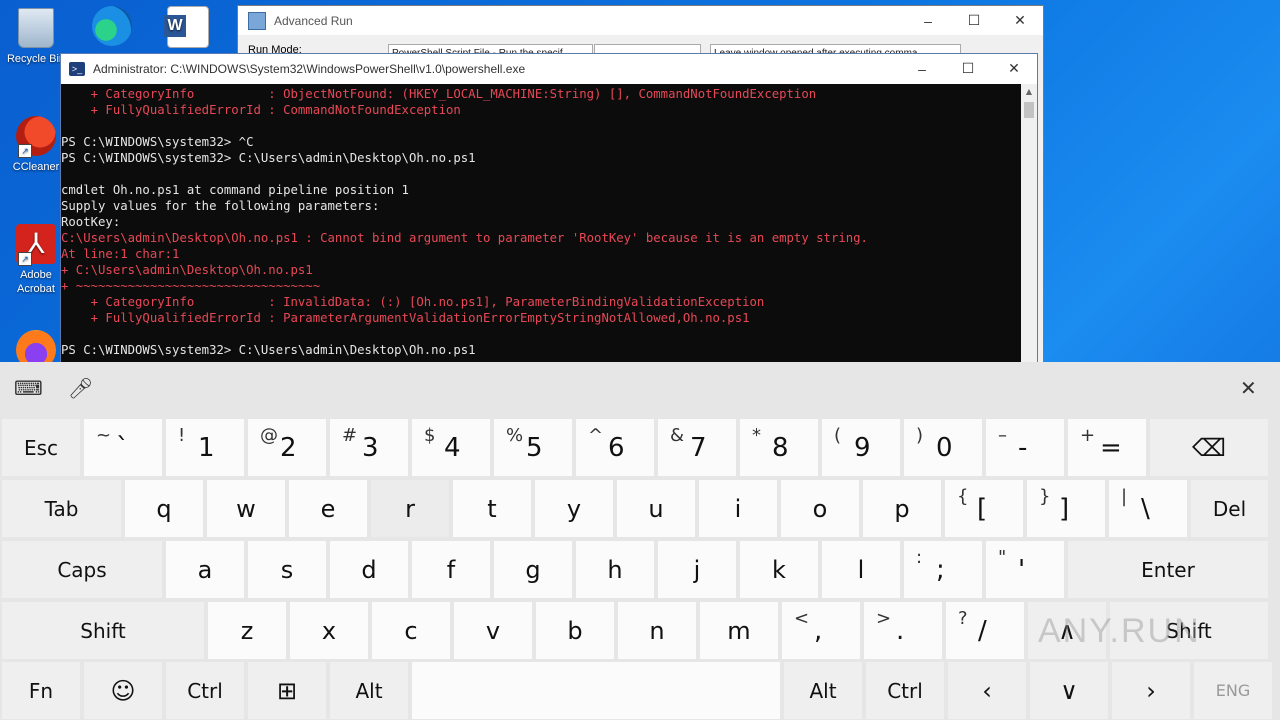 Image resolution: width=1280 pixels, height=720 pixels. What do you see at coordinates (779, 569) in the screenshot?
I see `key-k: k` at bounding box center [779, 569].